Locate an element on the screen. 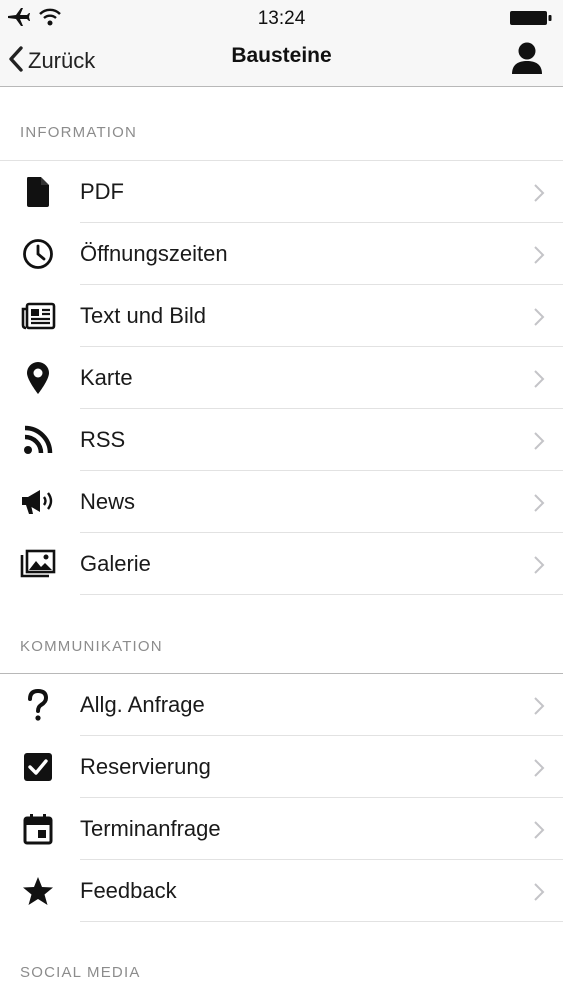  status-bar: 13:24 is located at coordinates (281, 18).